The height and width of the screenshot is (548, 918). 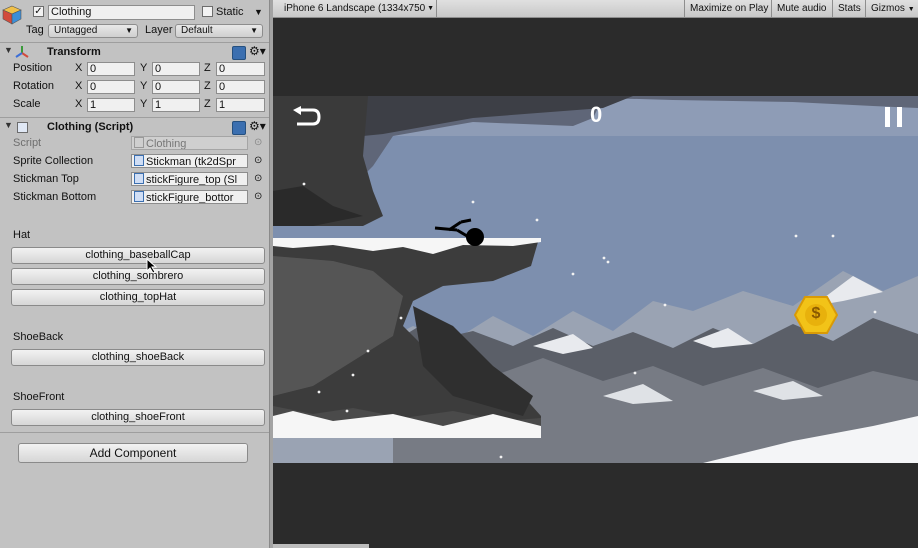 I want to click on aspect-dropdown: iPhone 6 Landscape (1334x750 ▼, so click(x=358, y=8).